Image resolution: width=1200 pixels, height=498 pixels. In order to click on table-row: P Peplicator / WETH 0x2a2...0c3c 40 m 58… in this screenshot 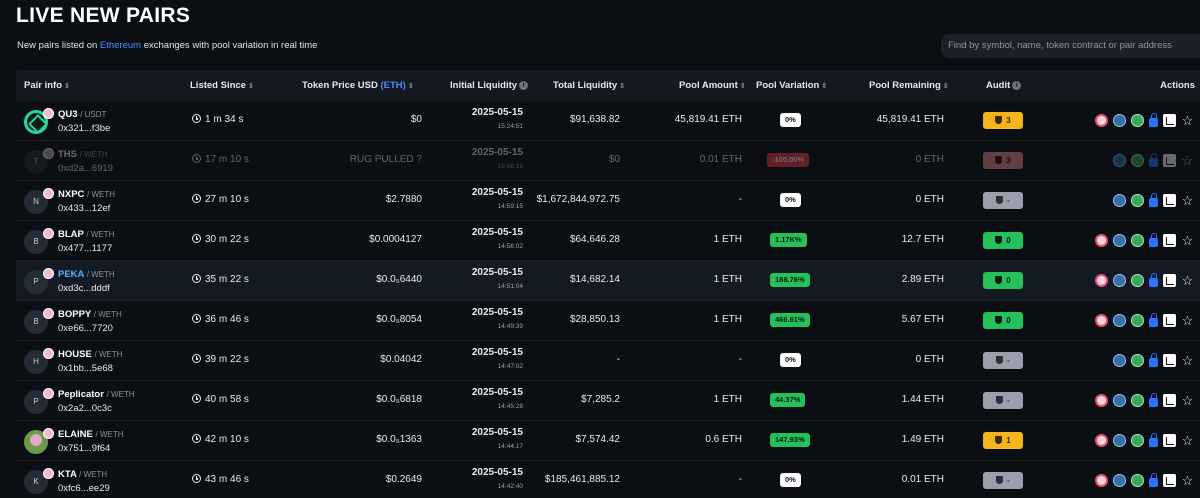, I will do `click(608, 401)`.